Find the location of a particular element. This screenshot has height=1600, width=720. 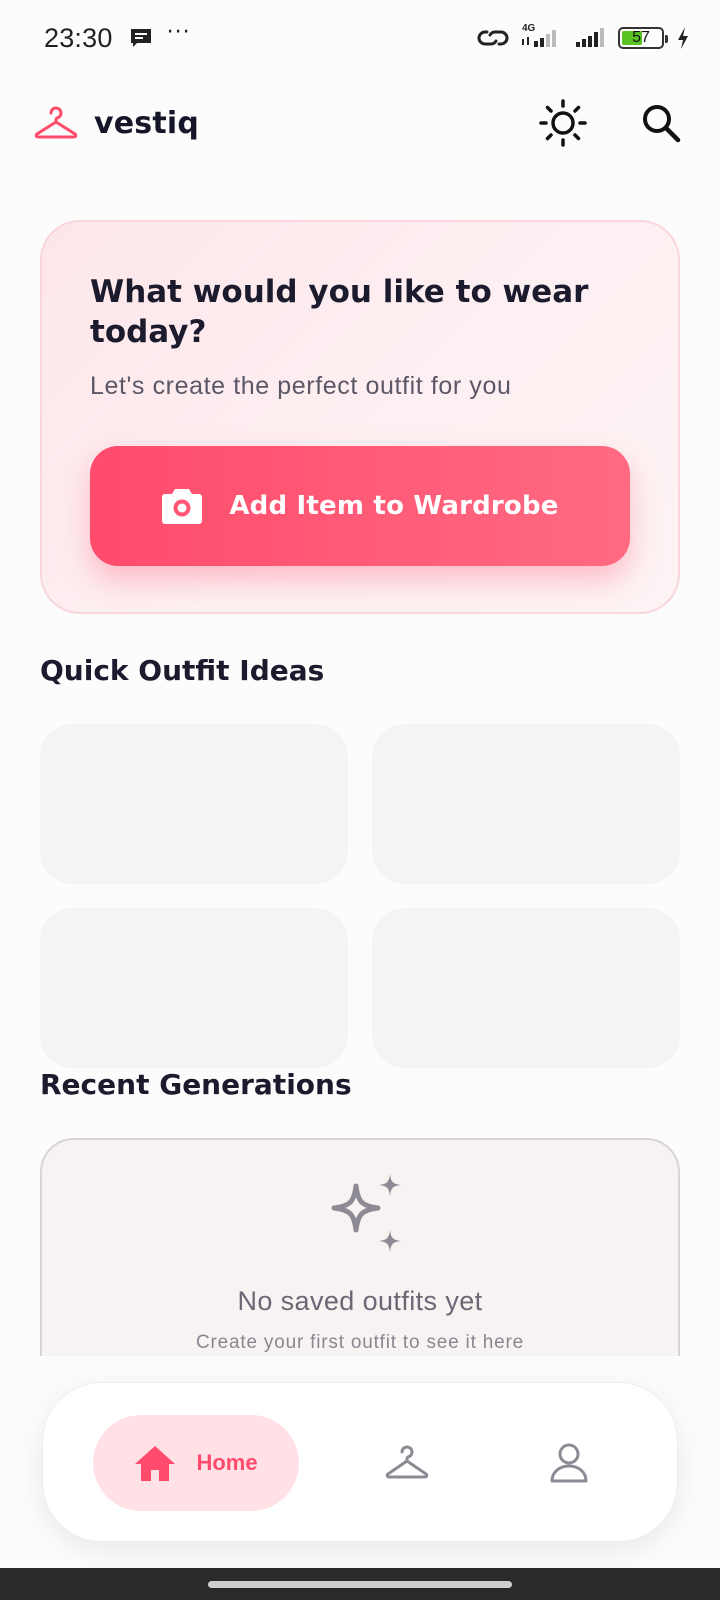

status-time: 23:30 is located at coordinates (78, 37).